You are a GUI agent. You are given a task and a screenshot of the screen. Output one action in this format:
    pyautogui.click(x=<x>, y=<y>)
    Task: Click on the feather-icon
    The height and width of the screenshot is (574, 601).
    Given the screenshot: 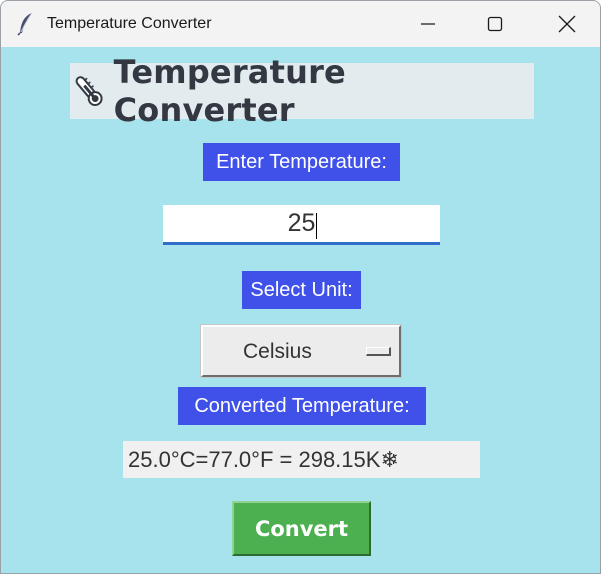 What is the action you would take?
    pyautogui.click(x=25, y=24)
    